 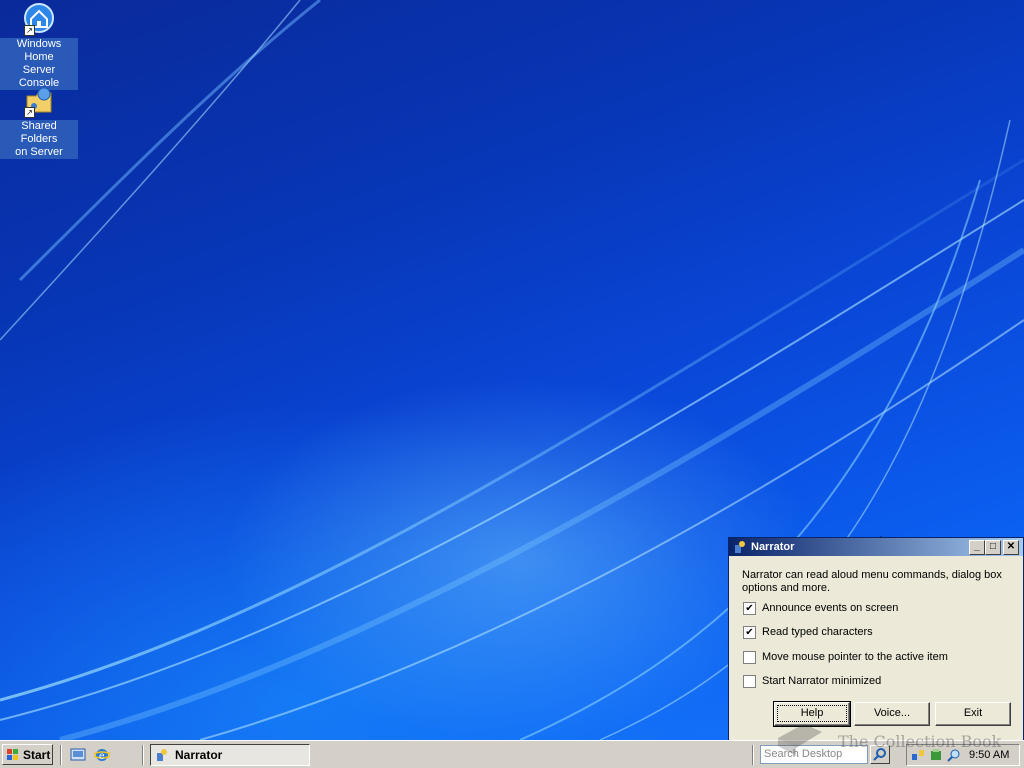 I want to click on network-icon, so click(x=918, y=755).